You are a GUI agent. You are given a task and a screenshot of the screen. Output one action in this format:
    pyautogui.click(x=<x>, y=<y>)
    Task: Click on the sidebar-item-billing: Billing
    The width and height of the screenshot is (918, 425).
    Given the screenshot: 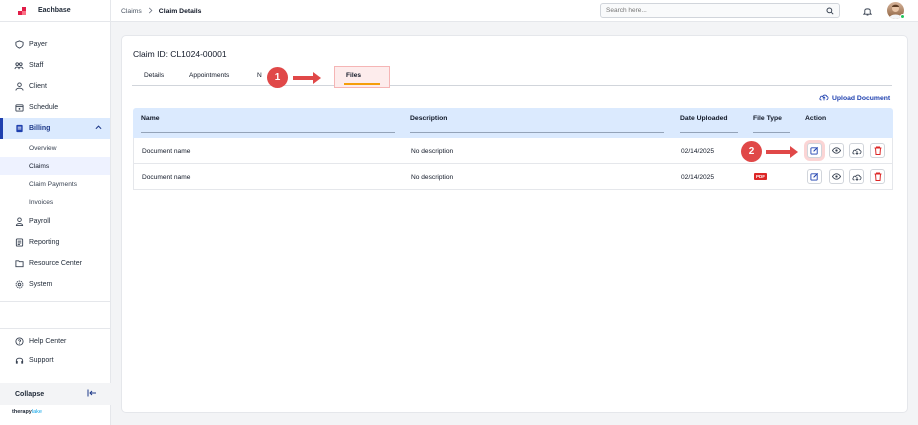 What is the action you would take?
    pyautogui.click(x=55, y=128)
    